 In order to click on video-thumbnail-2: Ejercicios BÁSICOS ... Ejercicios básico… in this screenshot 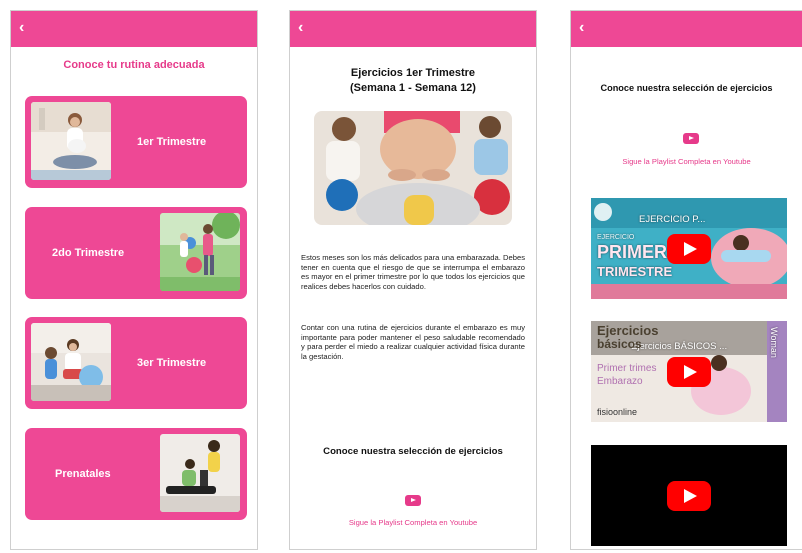, I will do `click(689, 371)`.